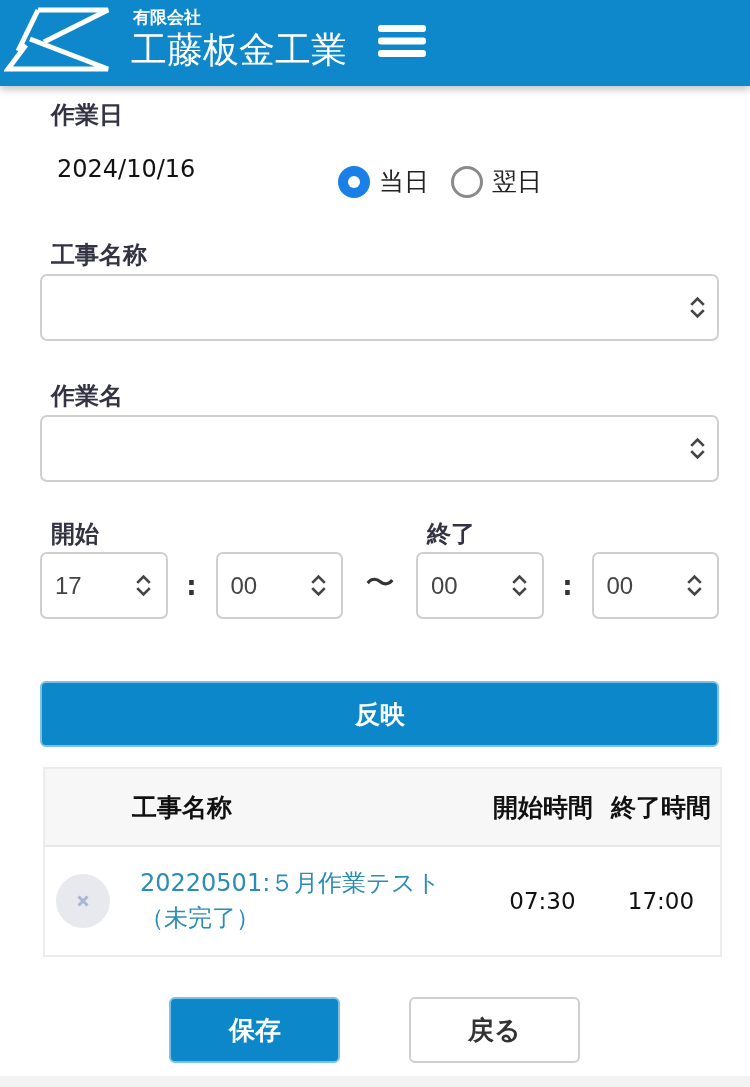  What do you see at coordinates (98, 255) in the screenshot?
I see `field-label: 工事名称` at bounding box center [98, 255].